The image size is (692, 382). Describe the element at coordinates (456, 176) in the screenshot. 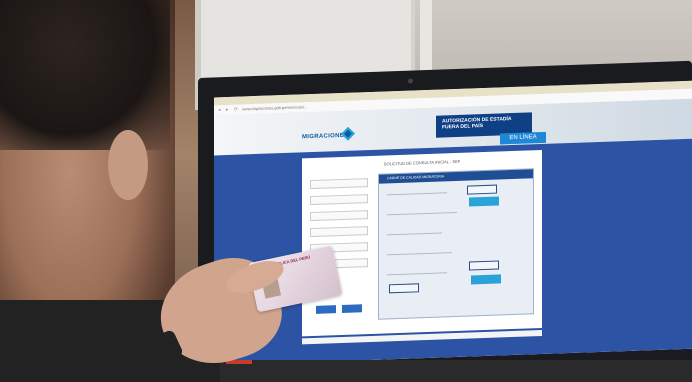

I see `mockup-header: CARNÉ DE CALIDAD MIGRATORIA` at that location.